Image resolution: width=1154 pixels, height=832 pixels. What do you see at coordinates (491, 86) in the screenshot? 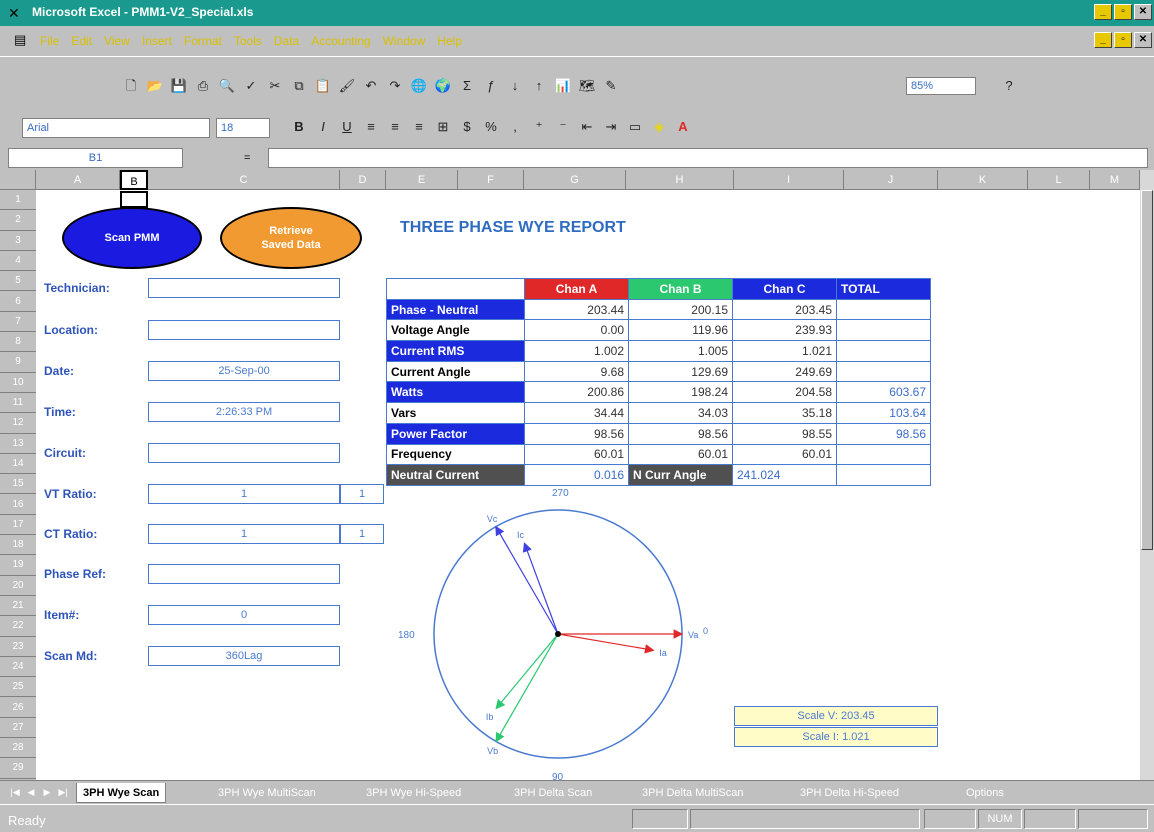
I see `function-icon: ƒ` at bounding box center [491, 86].